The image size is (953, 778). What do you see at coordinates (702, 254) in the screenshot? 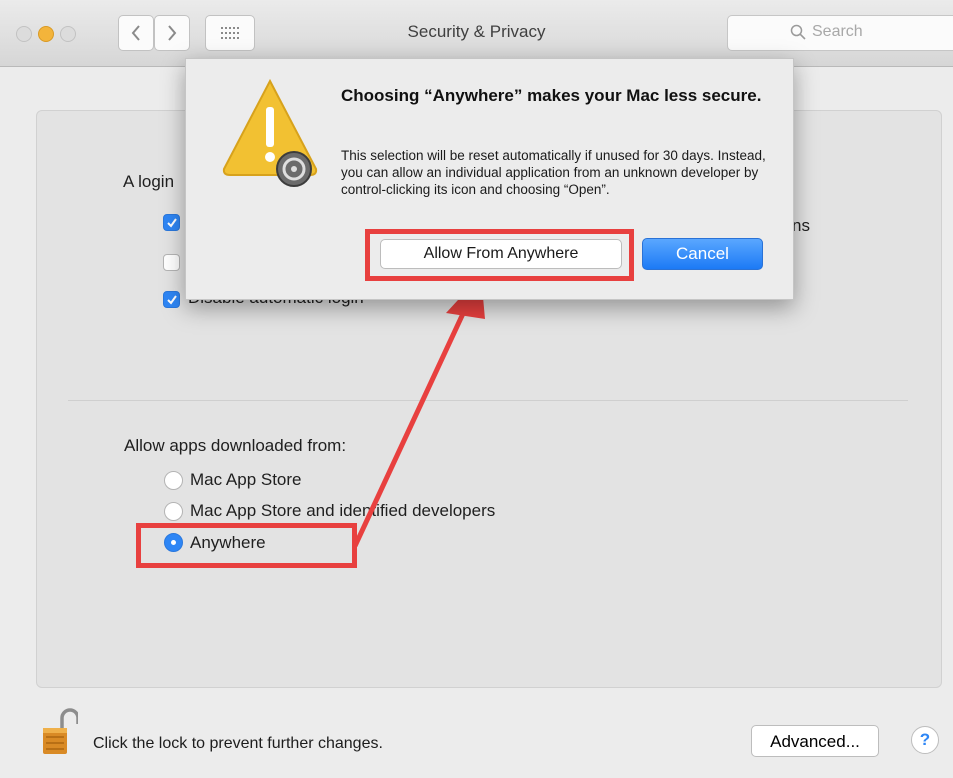
I see `cancel-button: Cancel` at bounding box center [702, 254].